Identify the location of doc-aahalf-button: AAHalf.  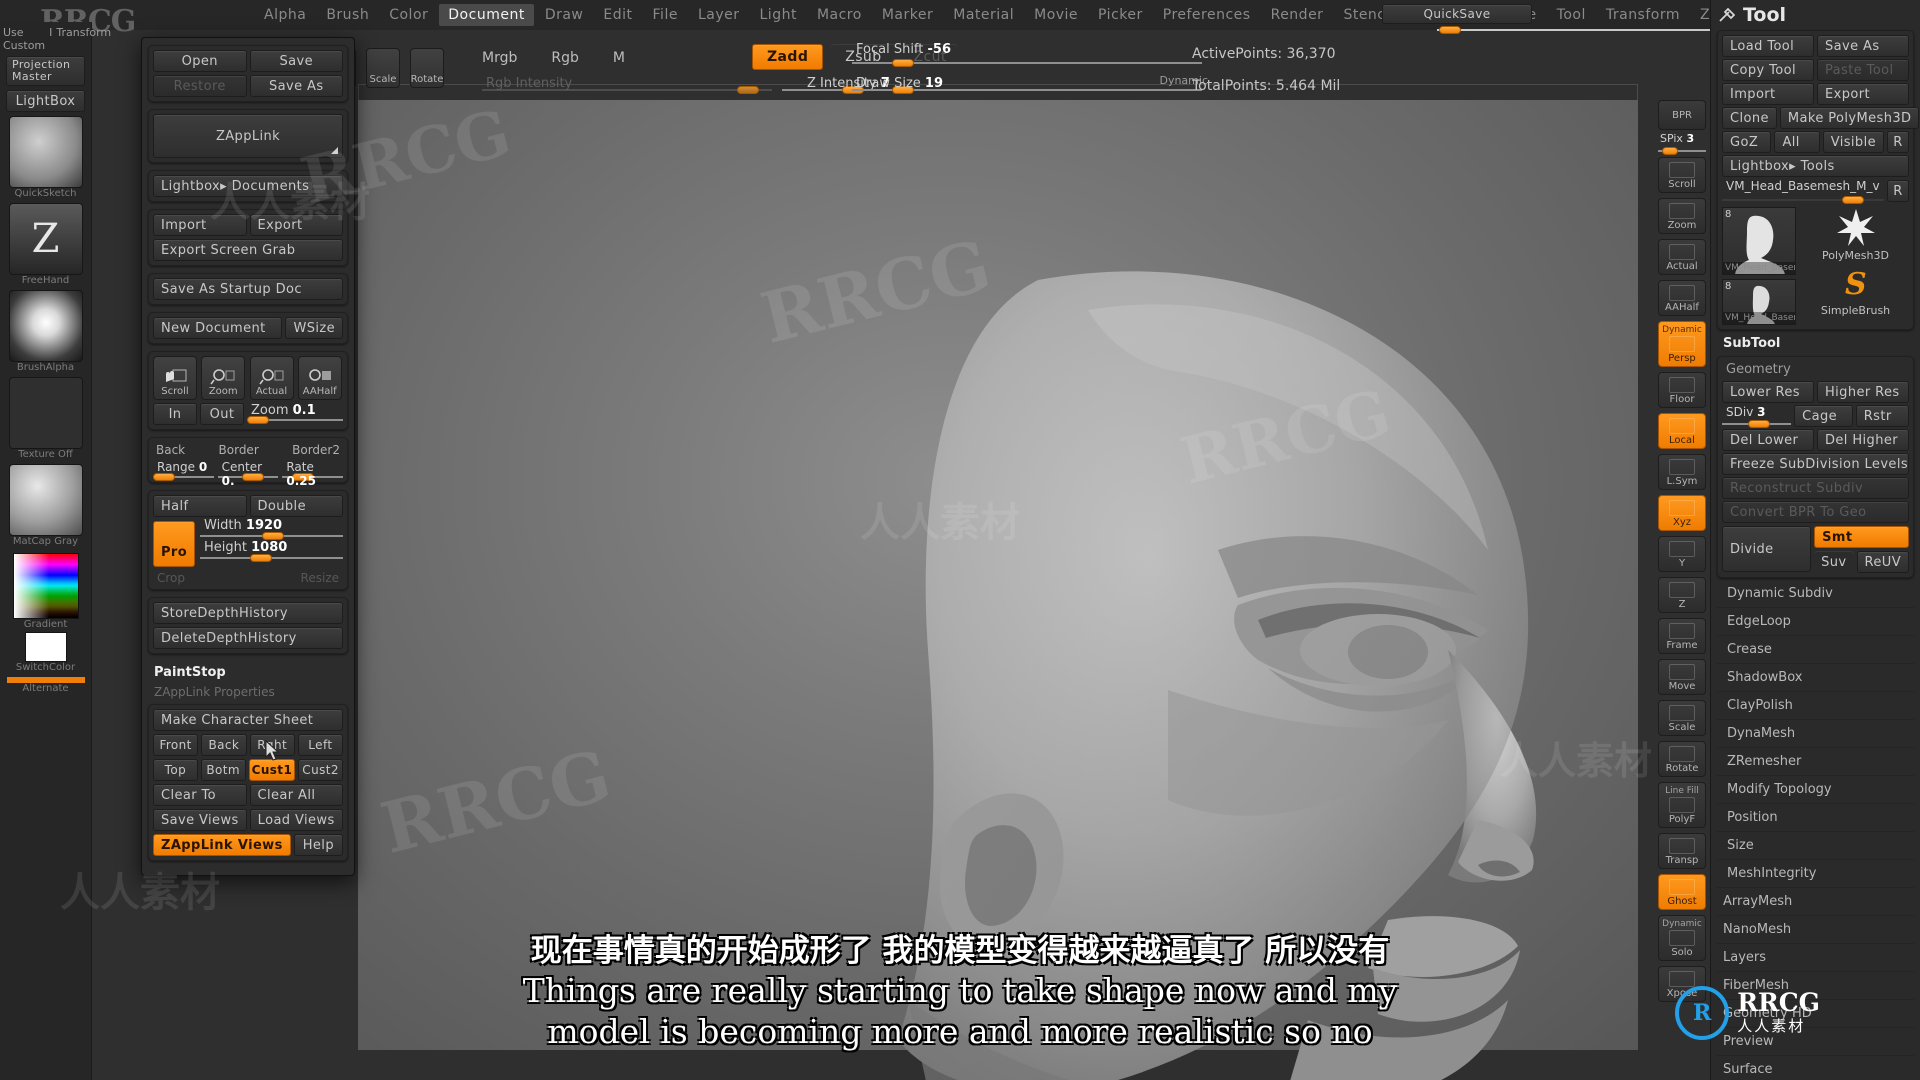
(319, 378).